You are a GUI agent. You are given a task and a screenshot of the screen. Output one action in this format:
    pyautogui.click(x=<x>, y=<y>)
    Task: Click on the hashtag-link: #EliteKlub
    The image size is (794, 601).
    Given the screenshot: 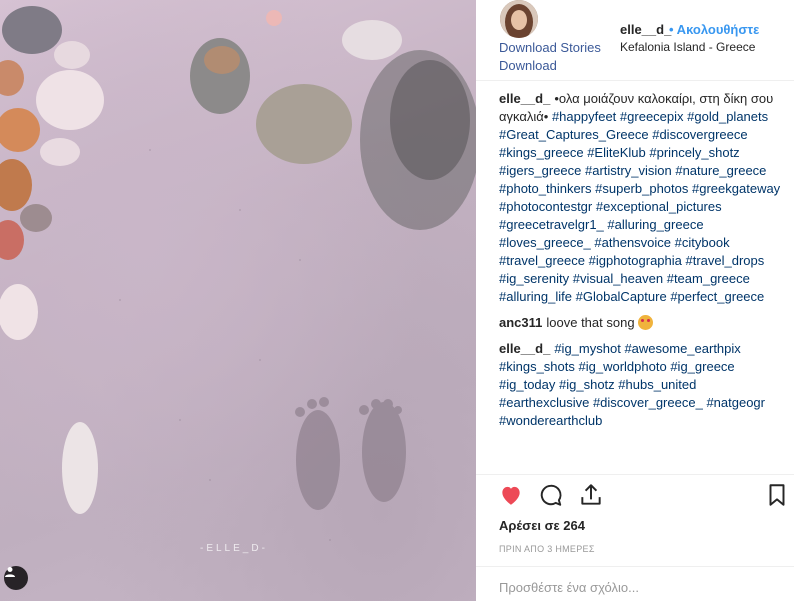 What is the action you would take?
    pyautogui.click(x=616, y=152)
    